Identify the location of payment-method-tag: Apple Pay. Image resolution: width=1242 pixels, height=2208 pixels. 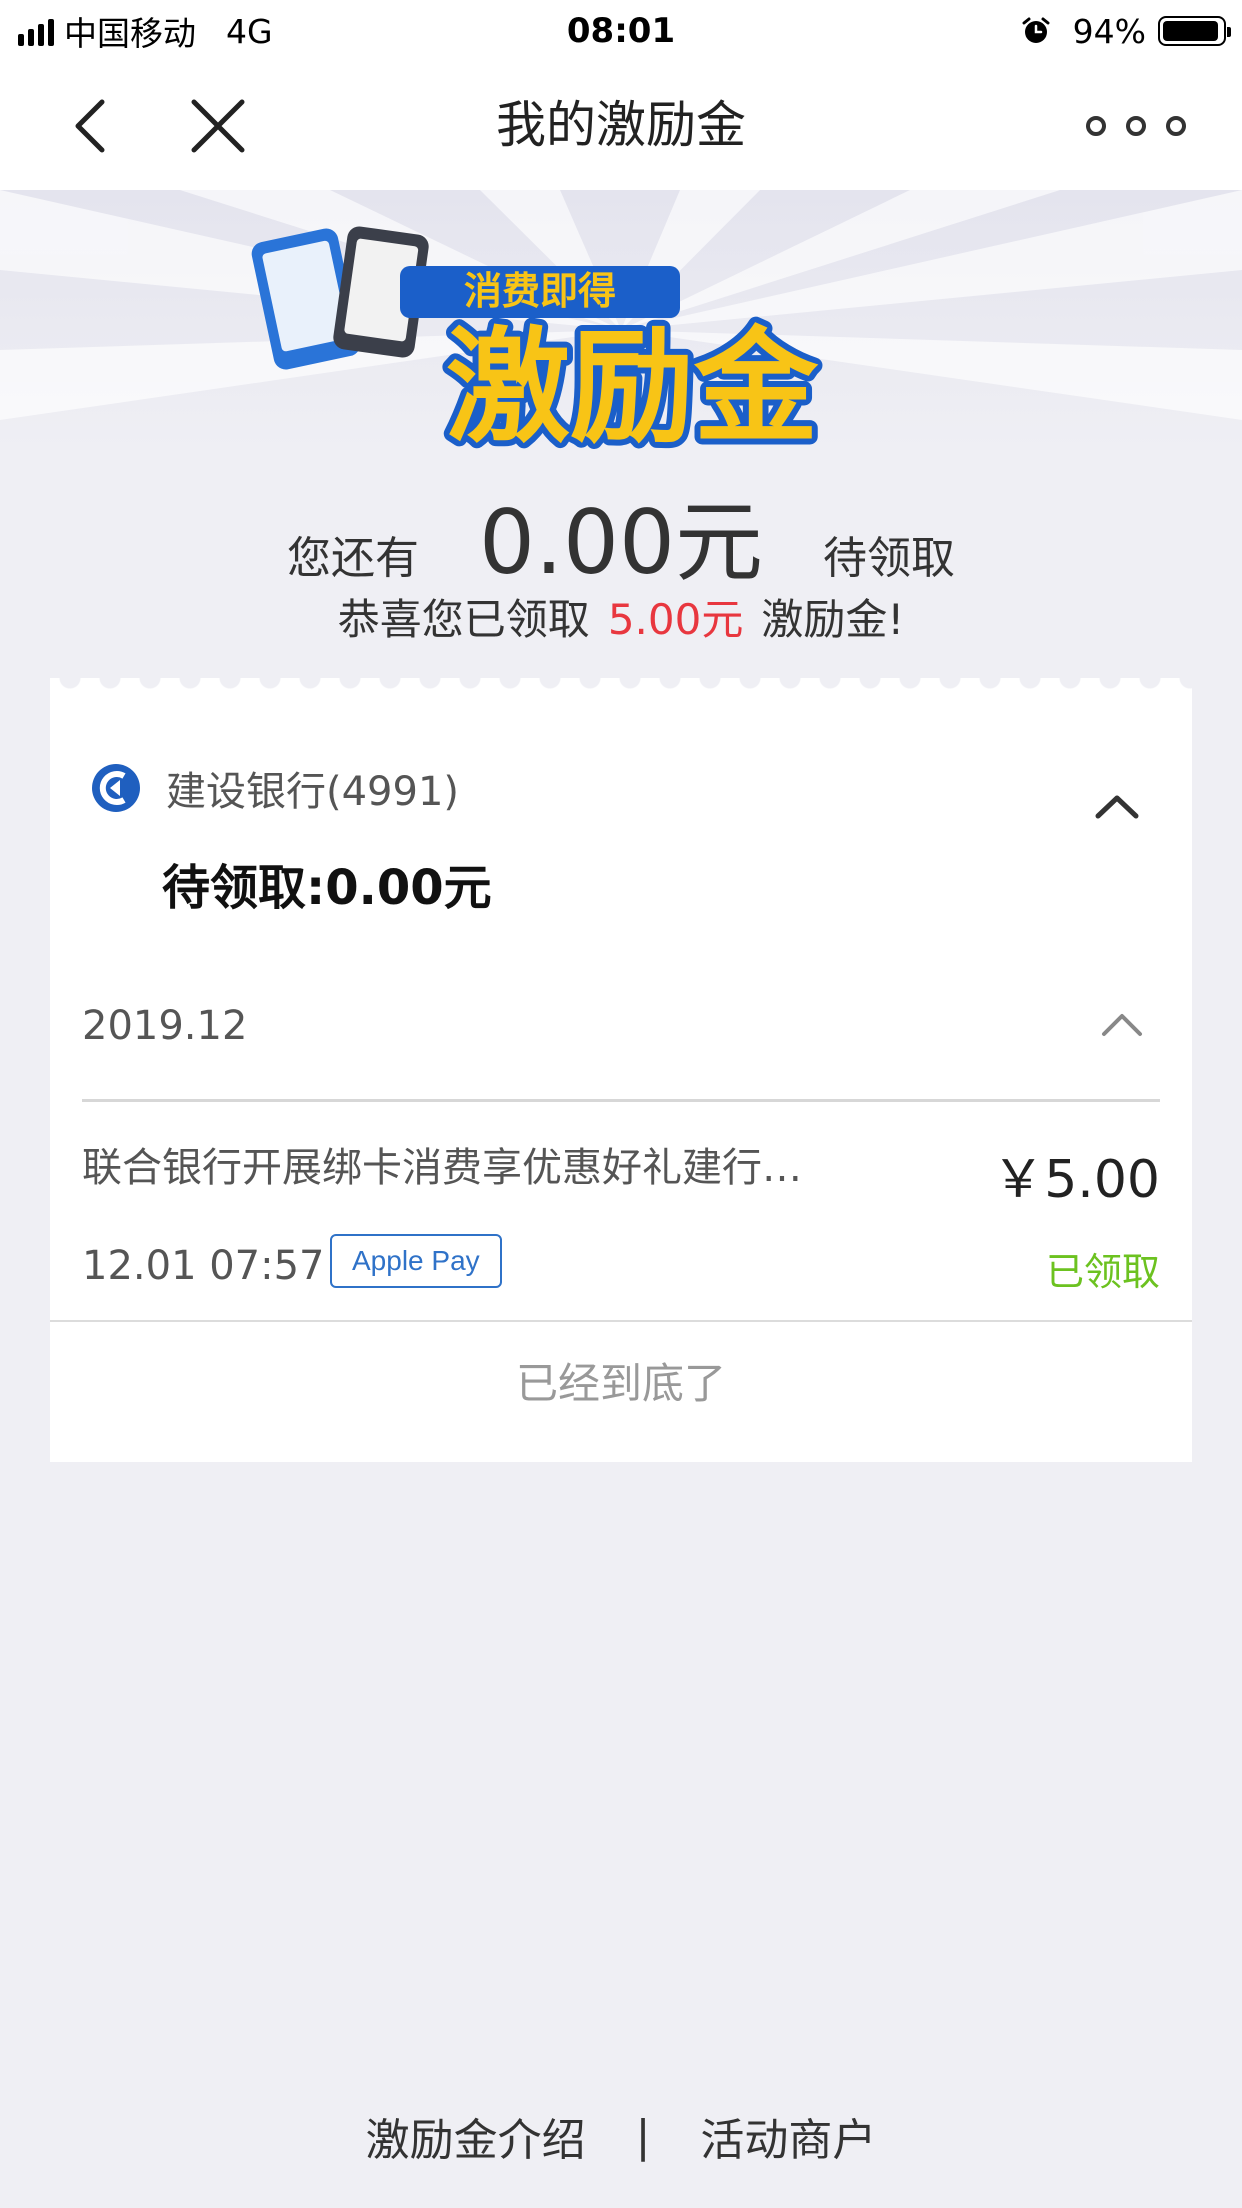
(416, 1261).